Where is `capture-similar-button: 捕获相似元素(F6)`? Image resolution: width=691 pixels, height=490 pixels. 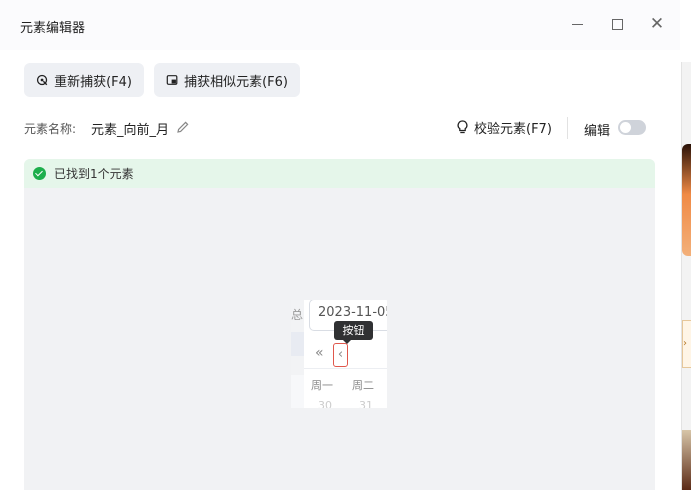
capture-similar-button: 捕获相似元素(F6) is located at coordinates (227, 80).